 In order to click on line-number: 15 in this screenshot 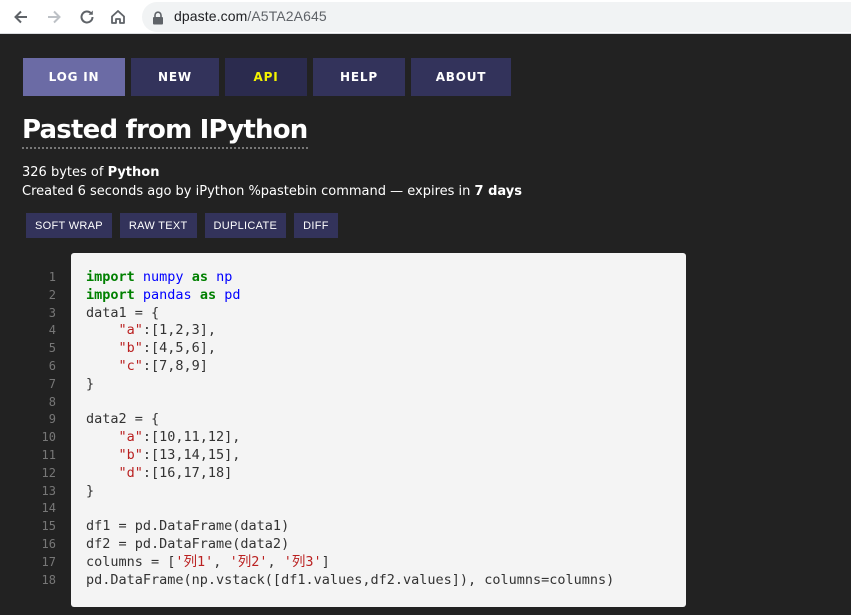, I will do `click(48, 526)`.